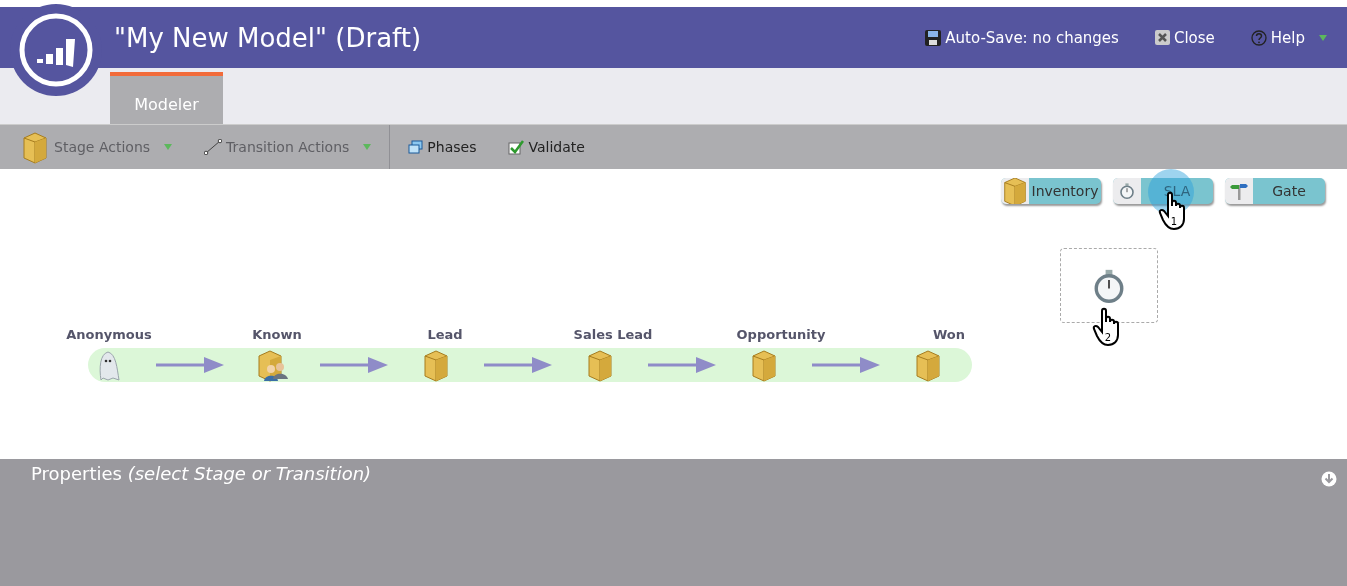  Describe the element at coordinates (268, 37) in the screenshot. I see `window-title: "My New Model" (Draft)` at that location.